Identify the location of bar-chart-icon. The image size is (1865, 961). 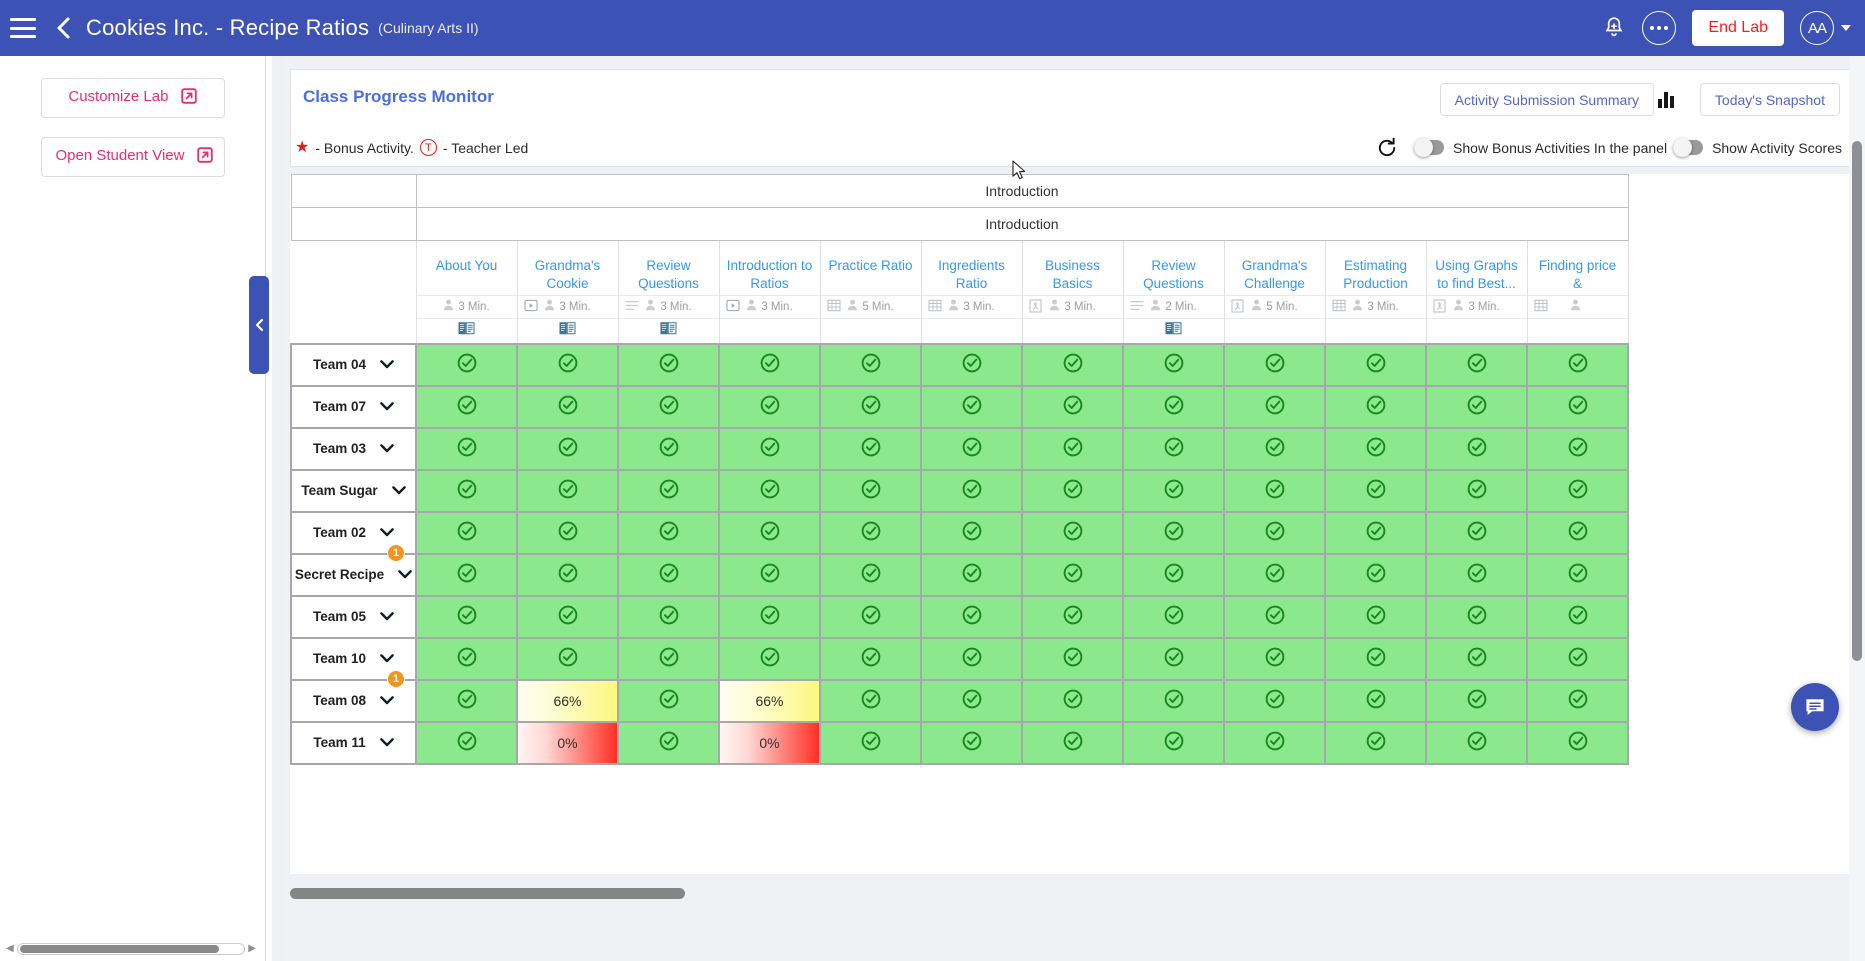
(1668, 99).